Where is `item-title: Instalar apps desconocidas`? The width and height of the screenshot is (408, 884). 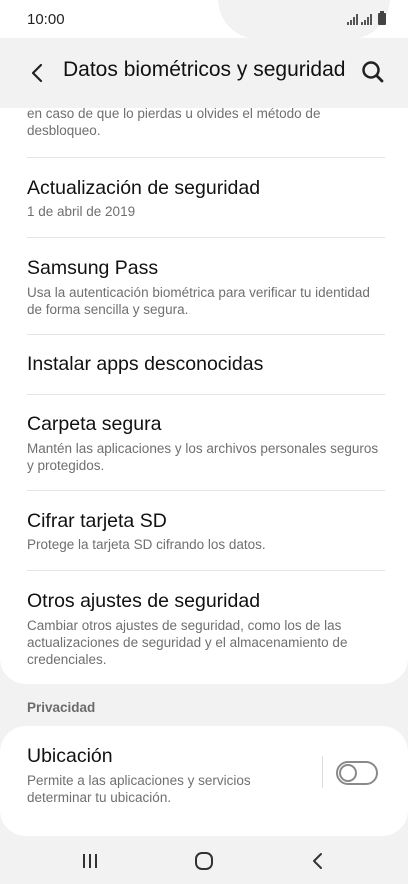 item-title: Instalar apps desconocidas is located at coordinates (145, 364).